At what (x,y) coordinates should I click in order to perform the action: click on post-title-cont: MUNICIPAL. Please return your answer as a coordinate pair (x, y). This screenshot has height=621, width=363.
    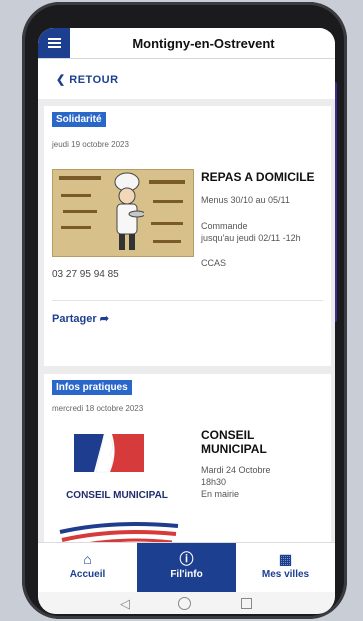
    Looking at the image, I should click on (234, 449).